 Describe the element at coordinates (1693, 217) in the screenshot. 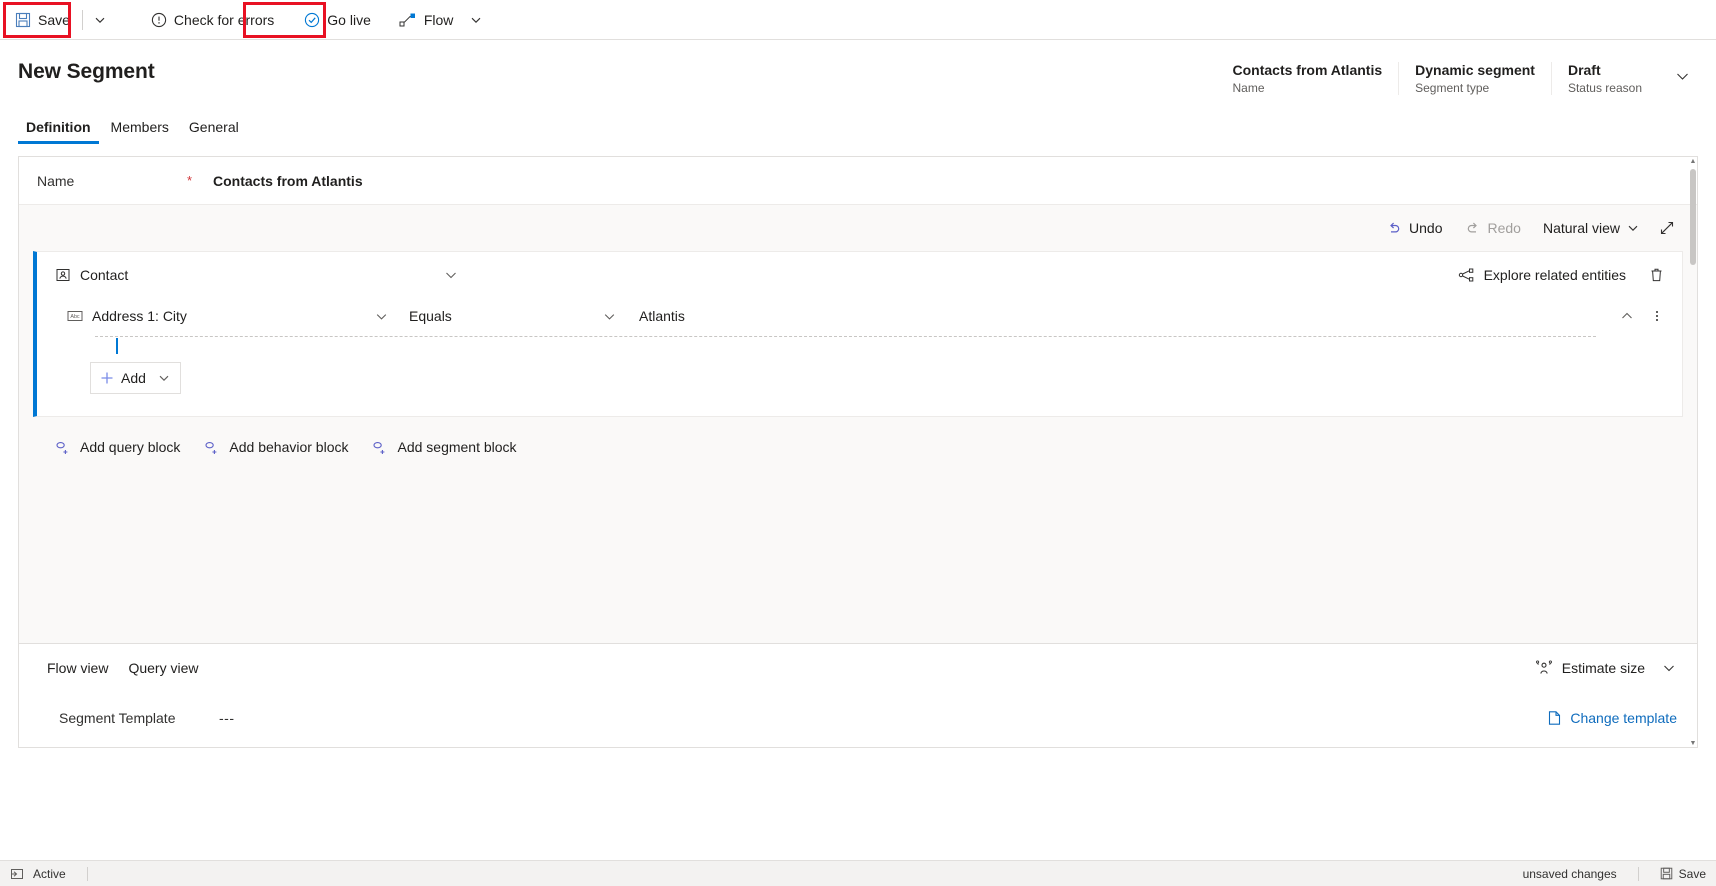

I see `scrollbar-thumb` at that location.